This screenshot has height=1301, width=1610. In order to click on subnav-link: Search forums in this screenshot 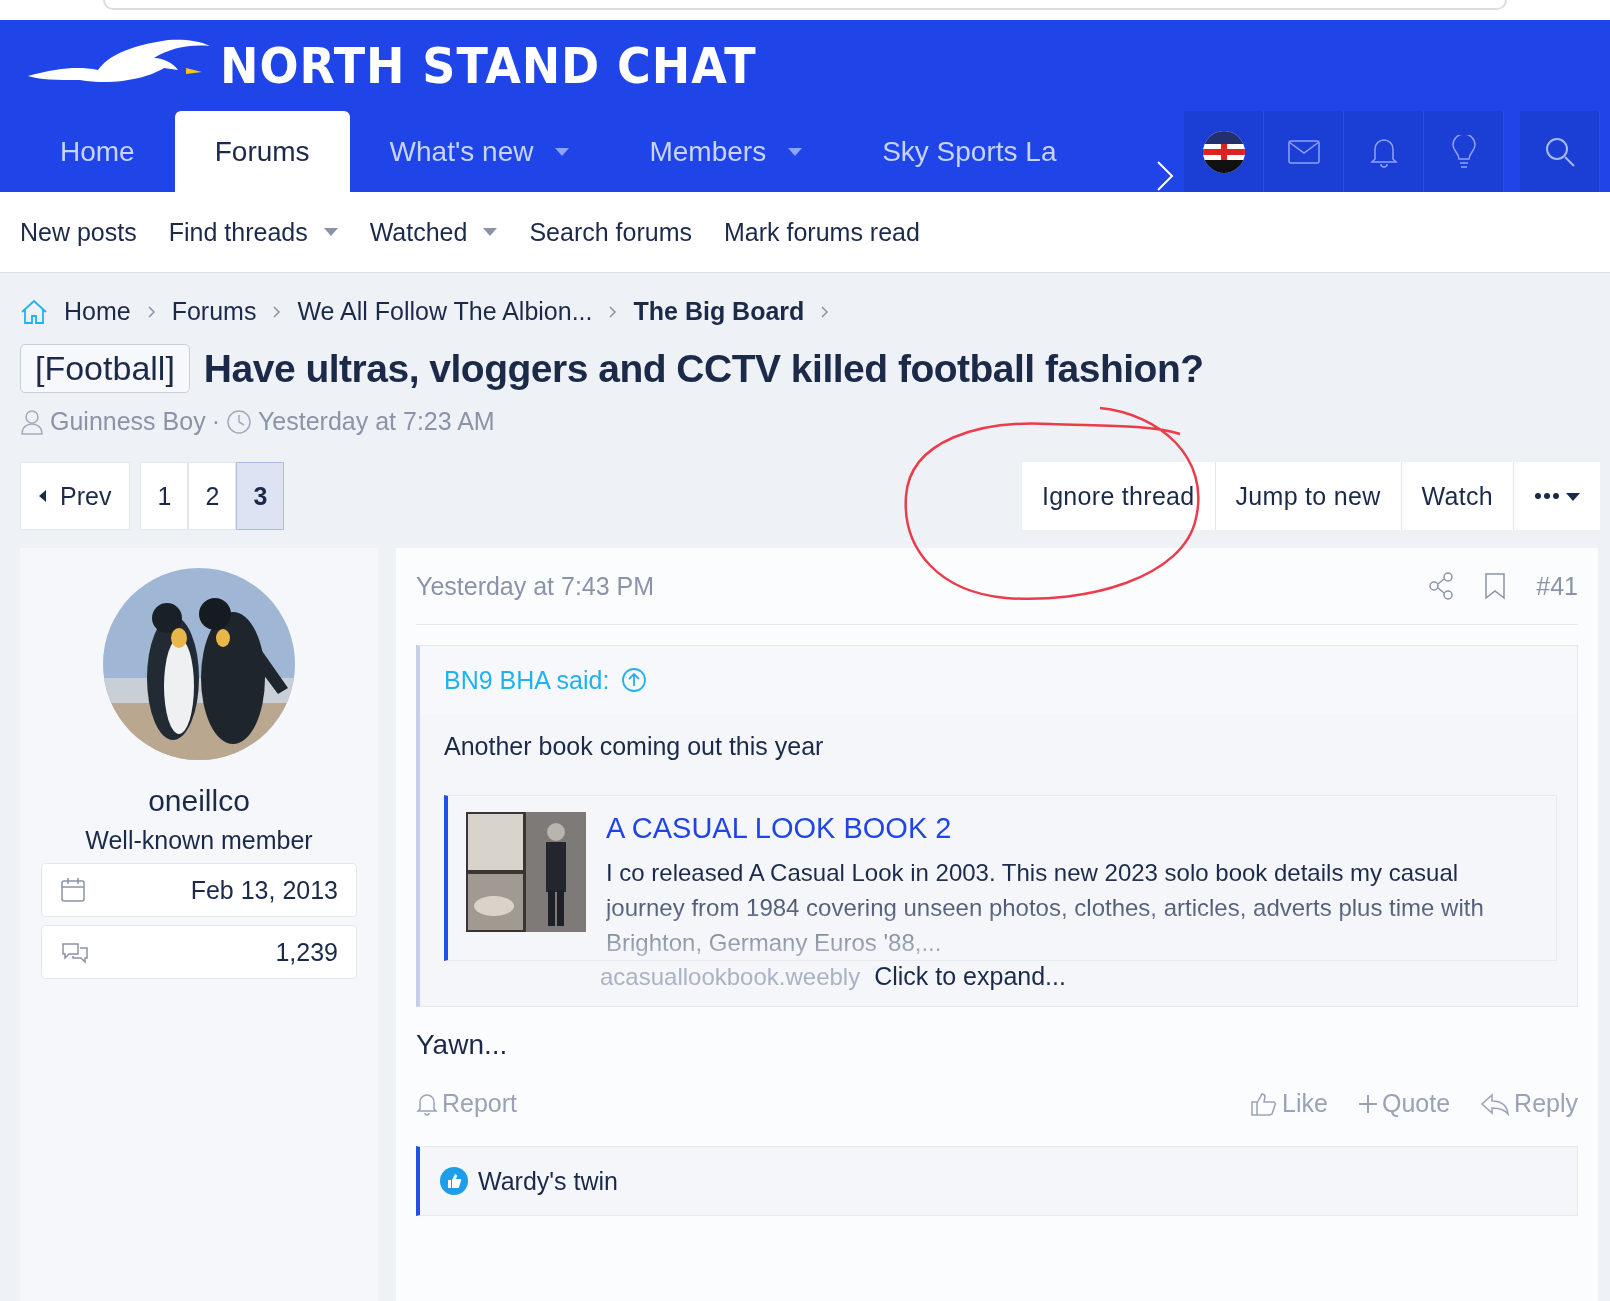, I will do `click(610, 232)`.